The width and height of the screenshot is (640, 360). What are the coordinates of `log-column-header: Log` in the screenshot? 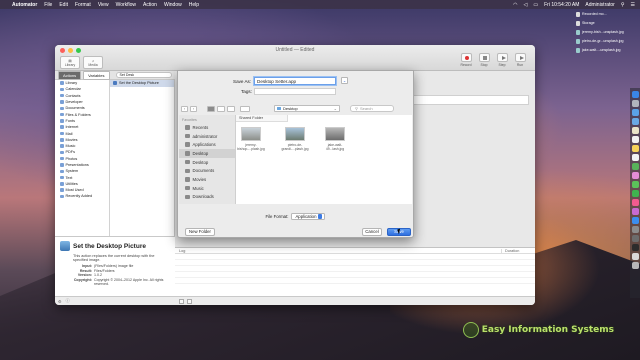 It's located at (182, 251).